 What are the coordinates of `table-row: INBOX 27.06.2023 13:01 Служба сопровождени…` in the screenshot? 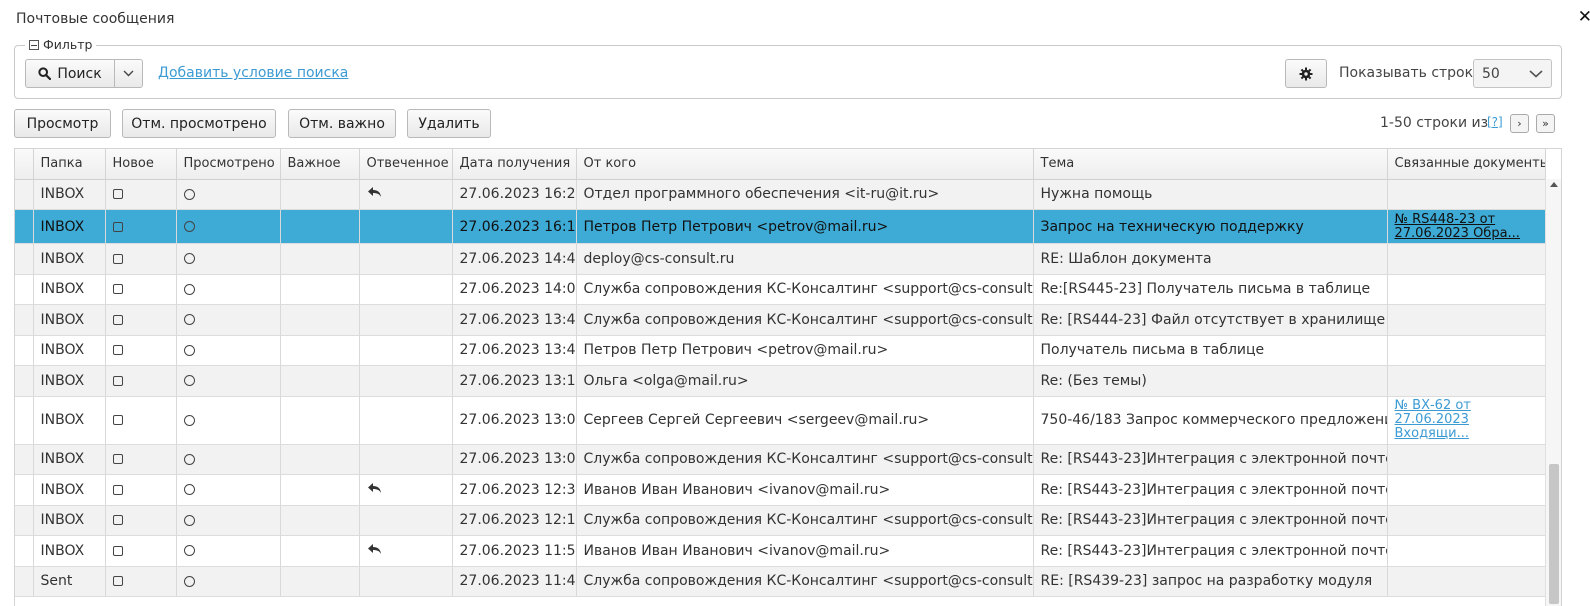 It's located at (780, 459).